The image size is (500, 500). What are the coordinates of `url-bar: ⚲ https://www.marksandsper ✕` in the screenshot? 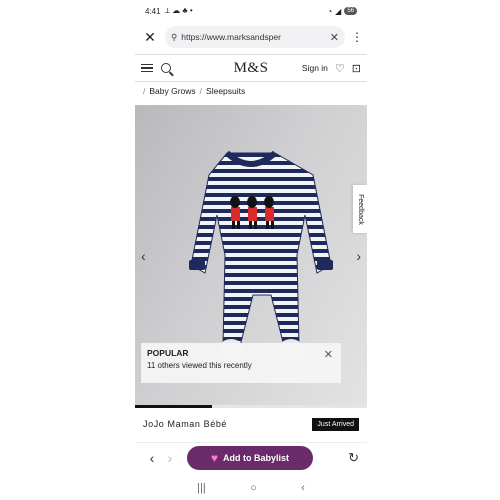 It's located at (255, 37).